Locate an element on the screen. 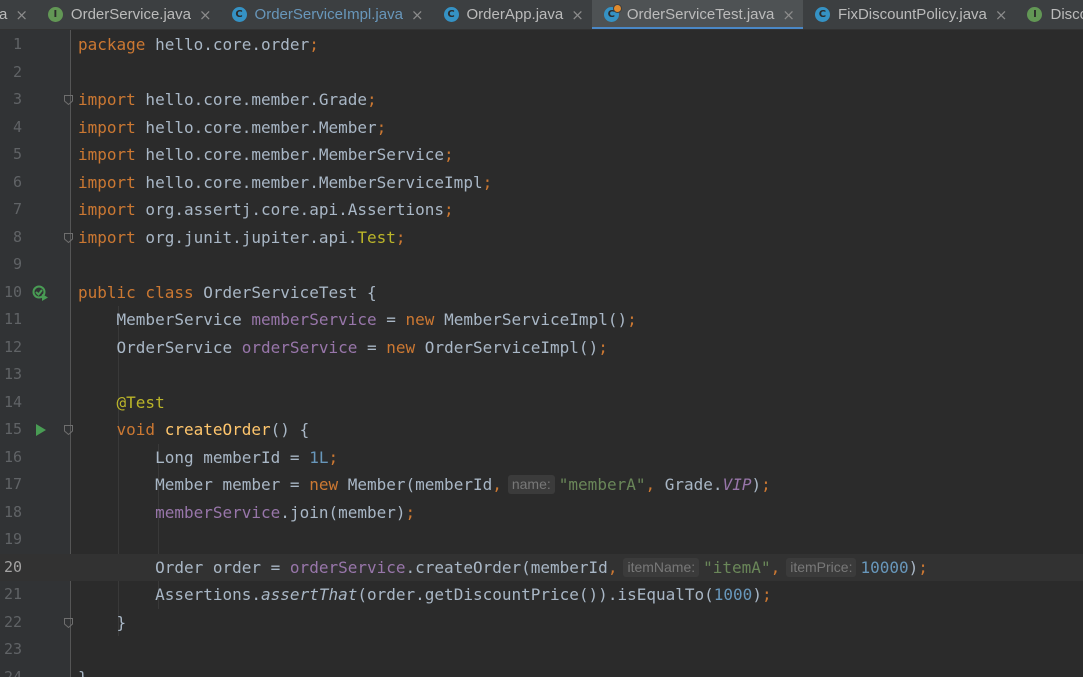 The image size is (1083, 677). tab-orderservice-java: I OrderService.java × is located at coordinates (128, 14).